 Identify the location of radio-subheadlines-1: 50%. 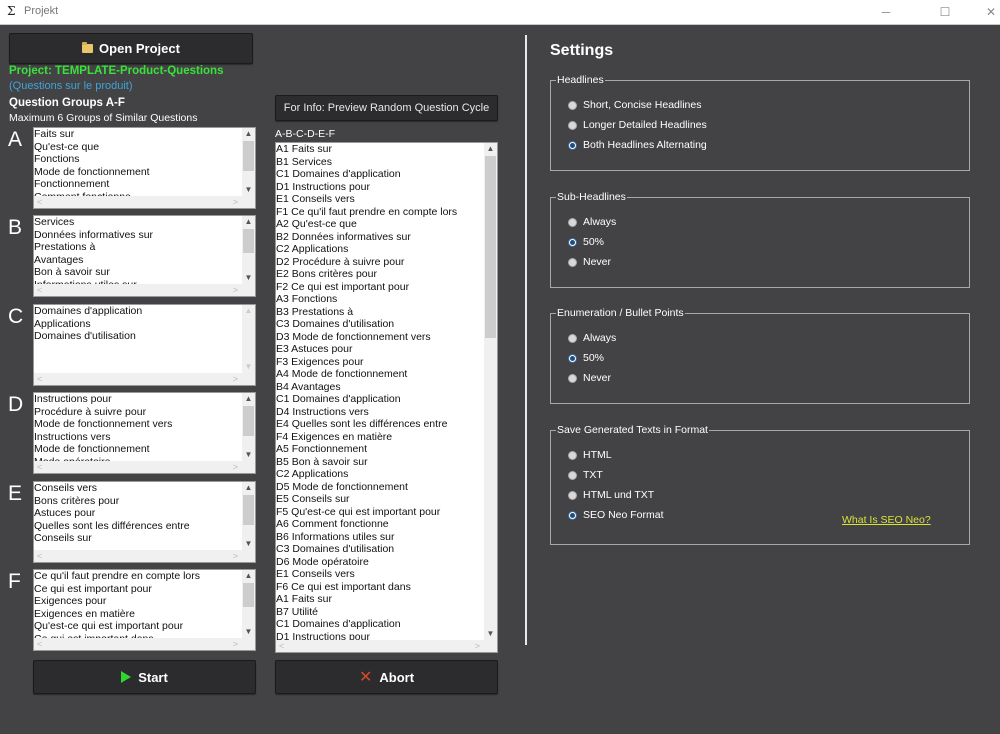
(586, 242).